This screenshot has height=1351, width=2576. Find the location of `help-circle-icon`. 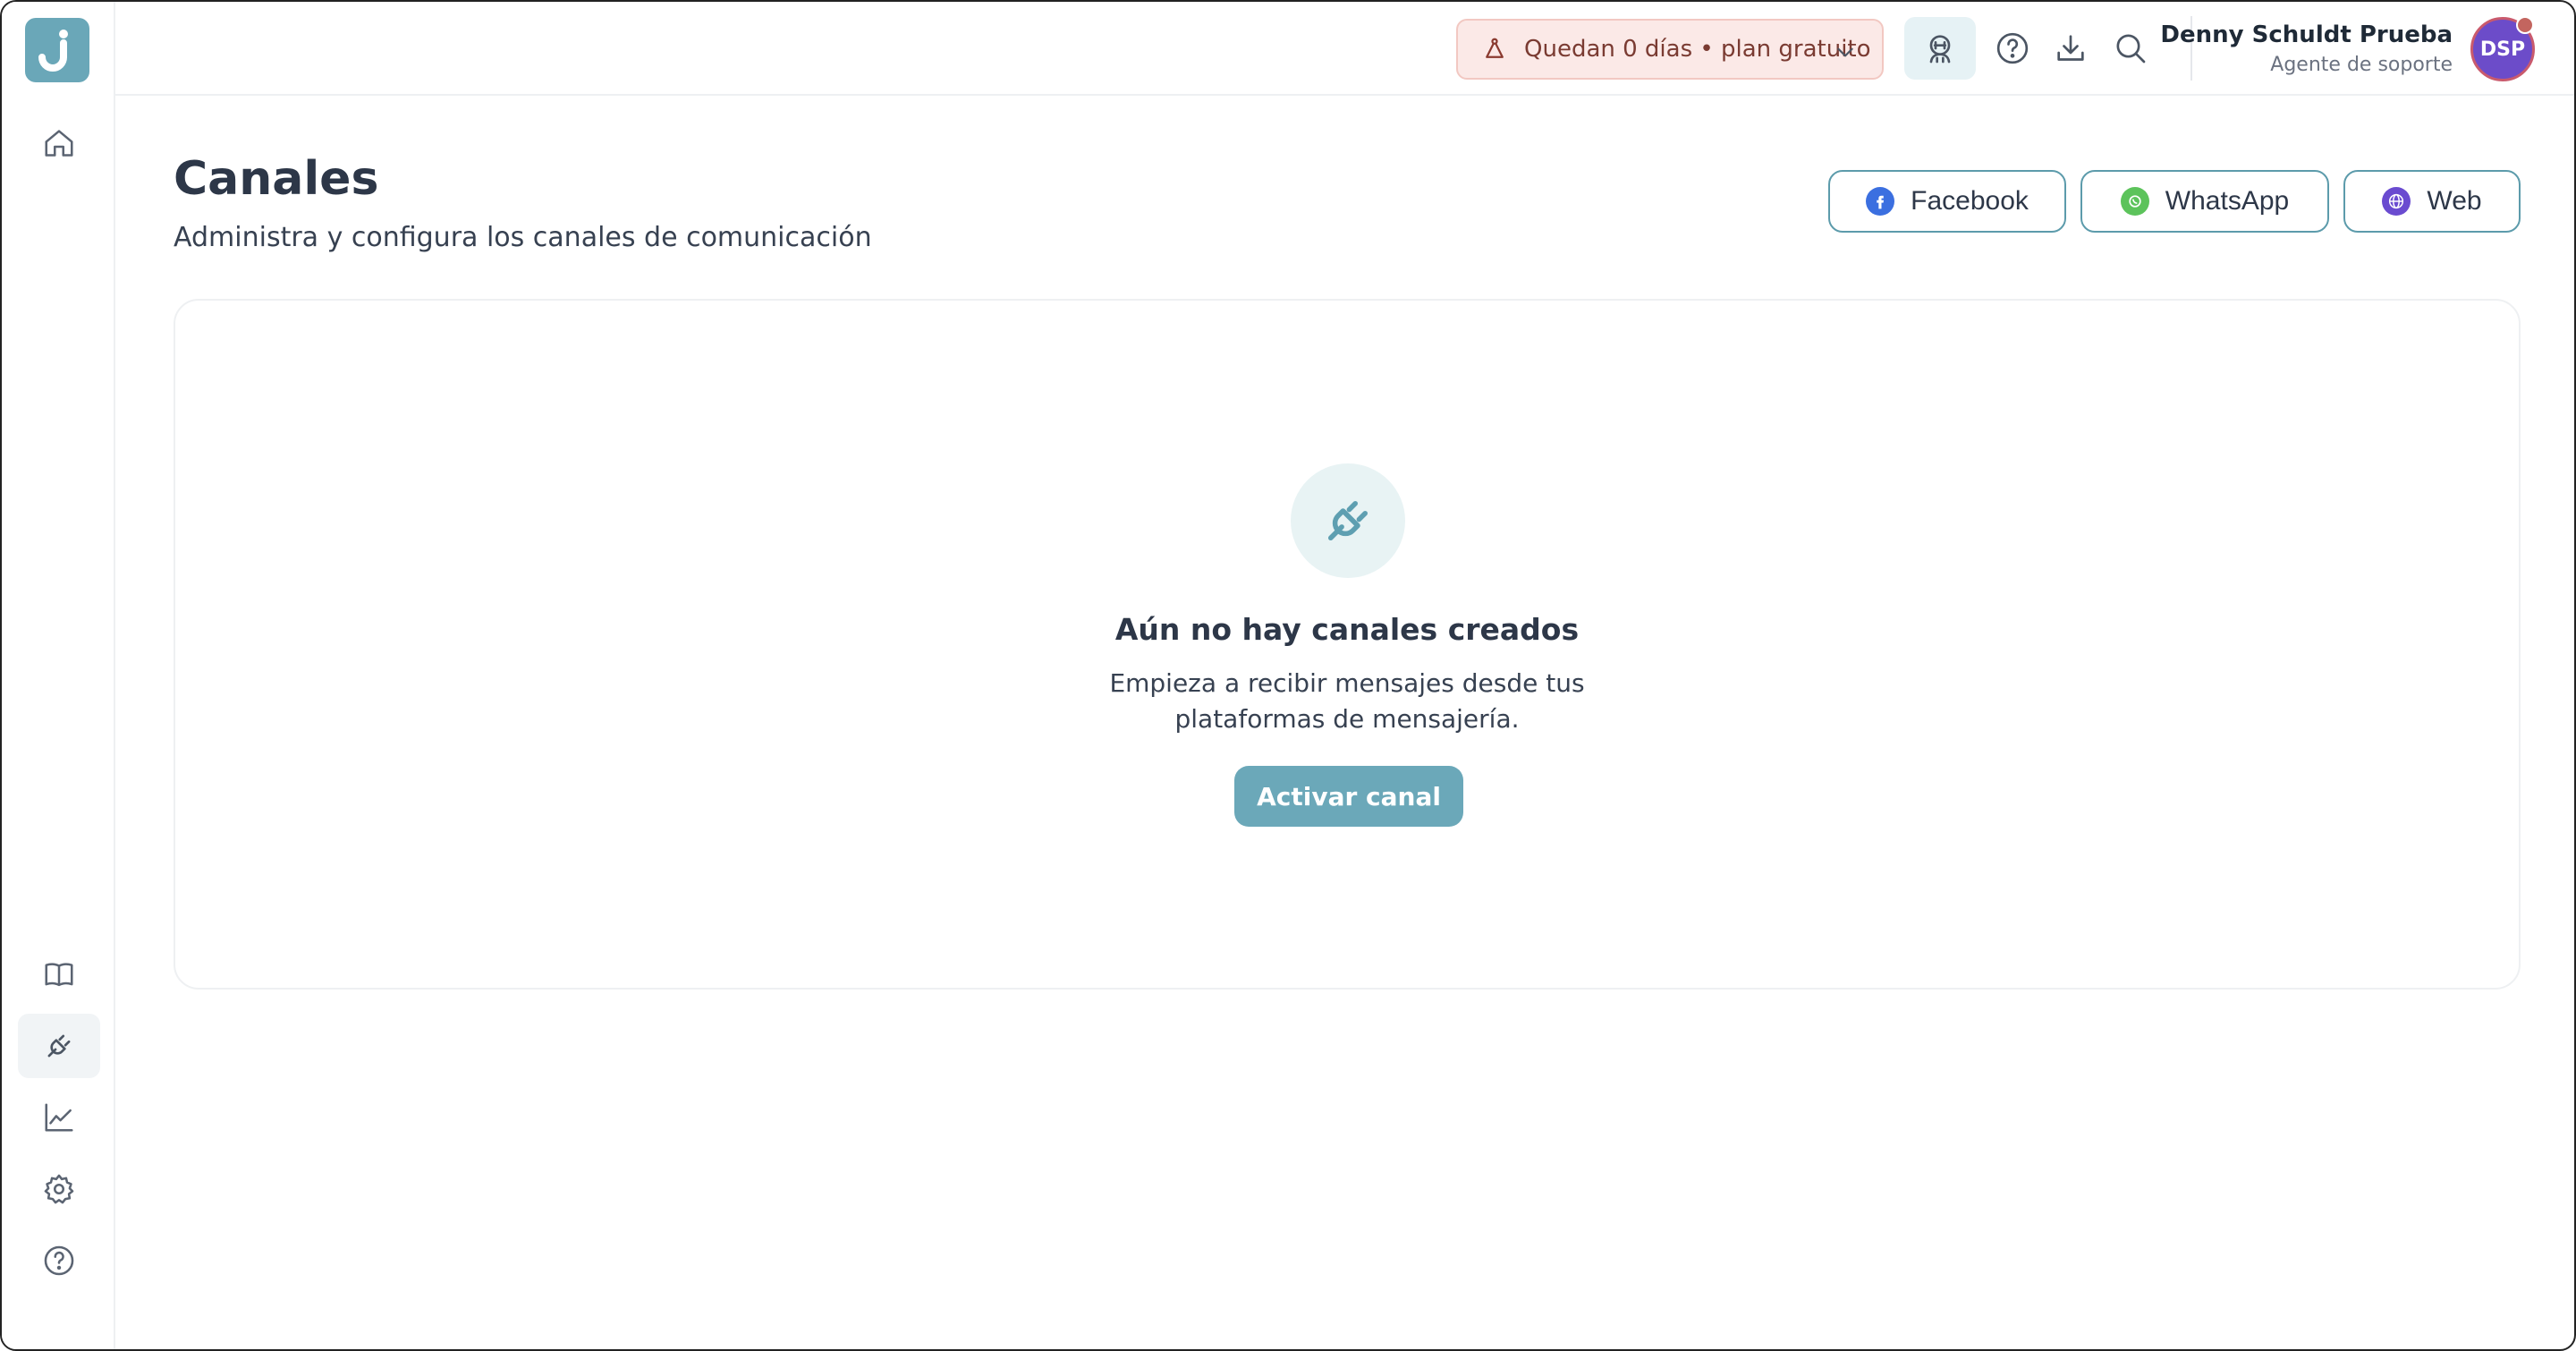

help-circle-icon is located at coordinates (59, 1260).